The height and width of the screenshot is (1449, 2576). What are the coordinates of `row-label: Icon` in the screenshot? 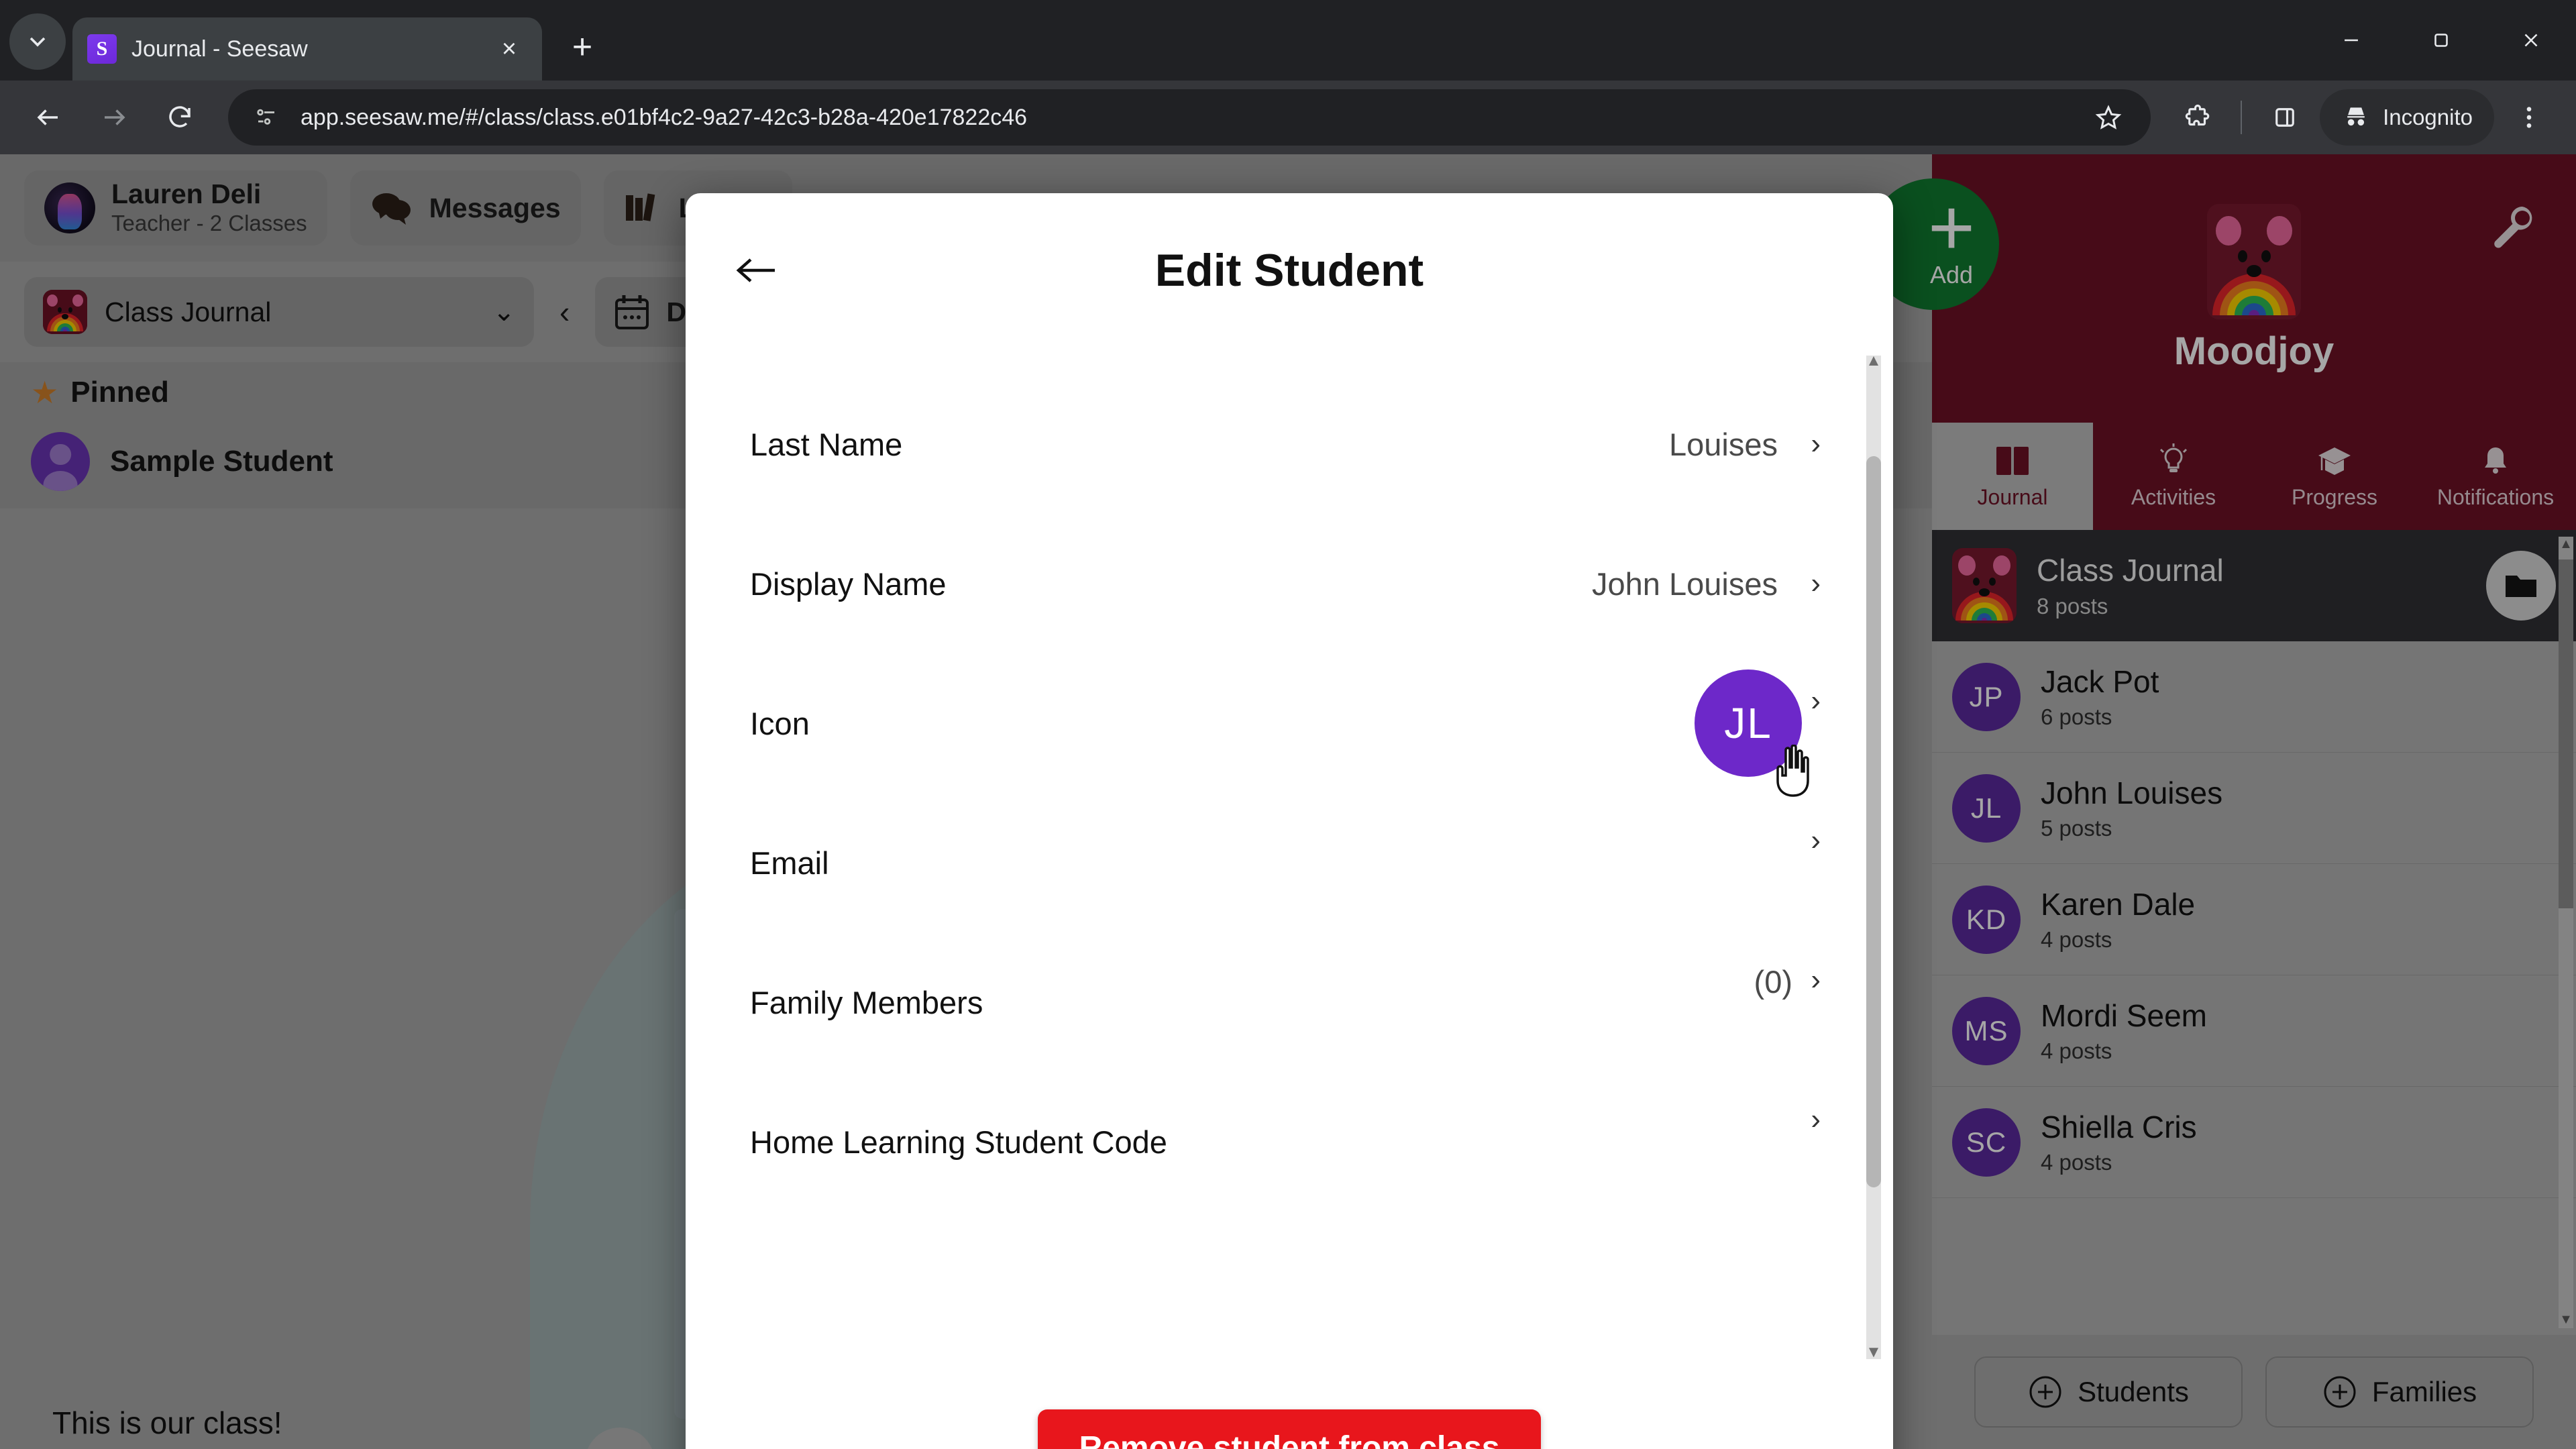 It's located at (780, 723).